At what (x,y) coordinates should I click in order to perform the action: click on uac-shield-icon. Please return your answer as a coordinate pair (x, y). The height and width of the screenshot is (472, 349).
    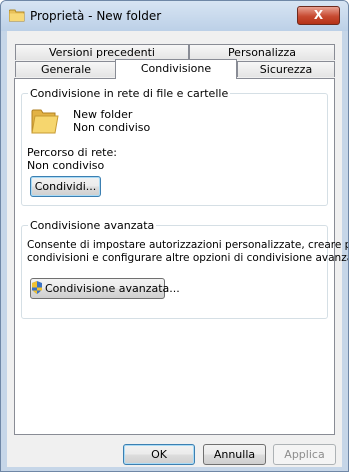
    Looking at the image, I should click on (37, 287).